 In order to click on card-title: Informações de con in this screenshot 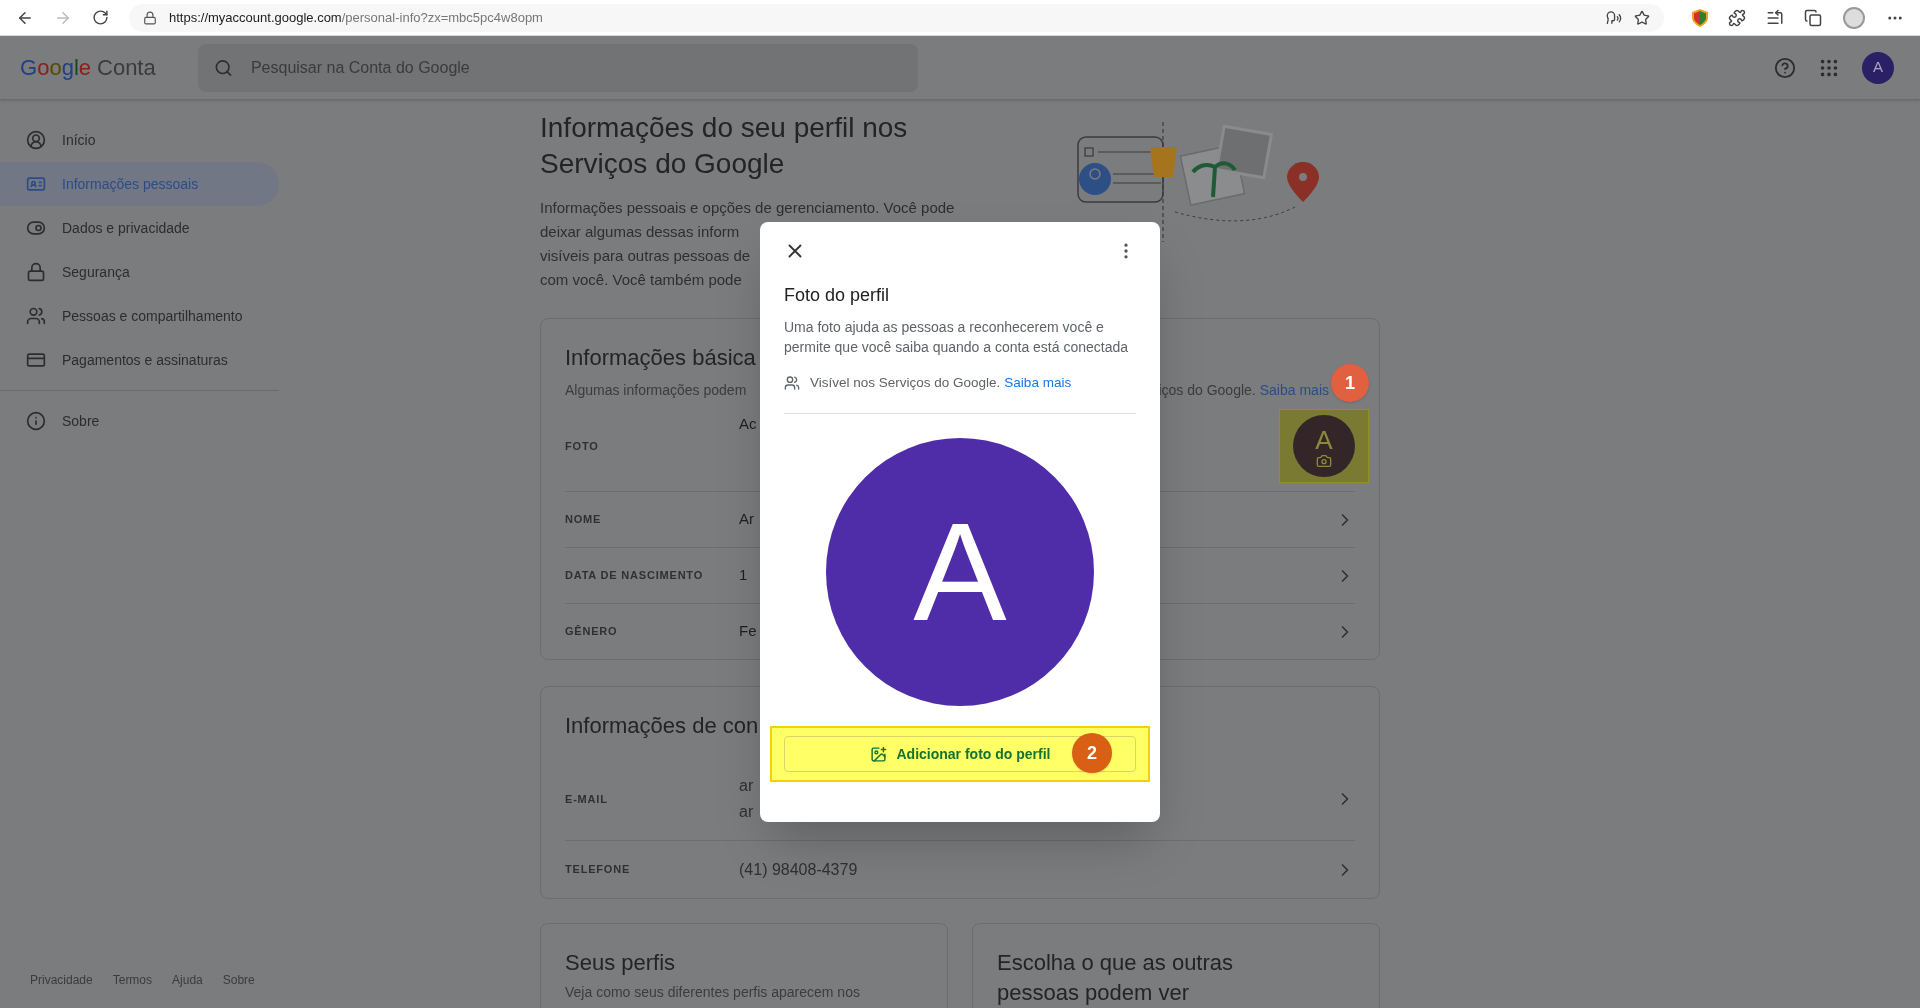, I will do `click(662, 726)`.